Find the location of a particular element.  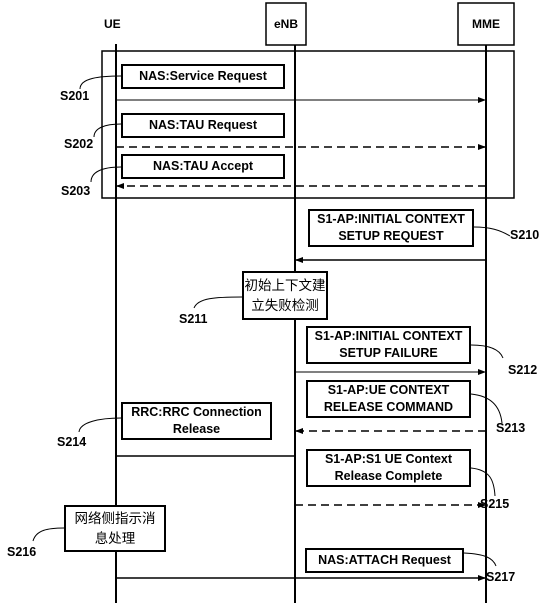

leader-s201 is located at coordinates (100, 82).